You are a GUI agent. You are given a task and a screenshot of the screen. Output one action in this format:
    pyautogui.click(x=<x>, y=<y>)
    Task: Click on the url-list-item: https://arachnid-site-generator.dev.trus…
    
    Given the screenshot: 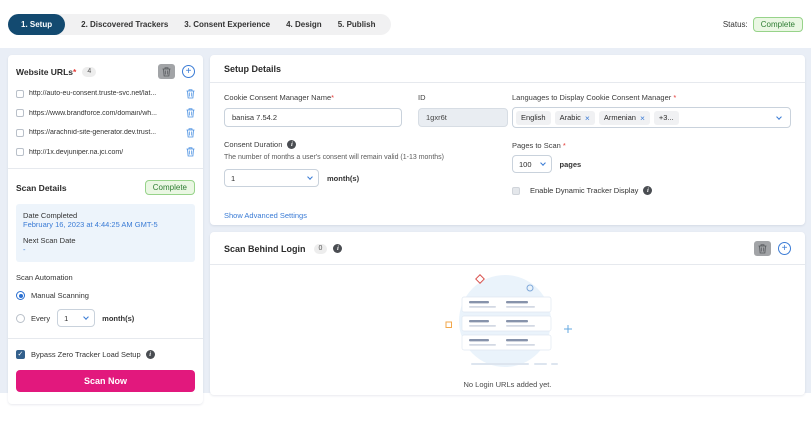 What is the action you would take?
    pyautogui.click(x=105, y=132)
    